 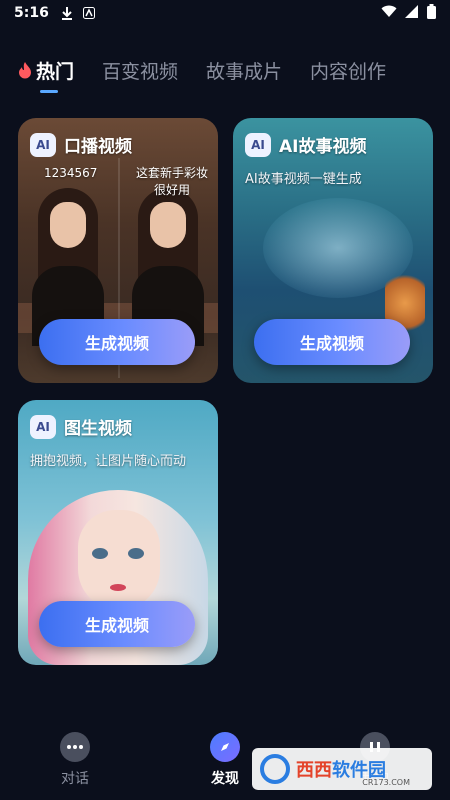 What do you see at coordinates (31, 13) in the screenshot?
I see `status-time: 5:16` at bounding box center [31, 13].